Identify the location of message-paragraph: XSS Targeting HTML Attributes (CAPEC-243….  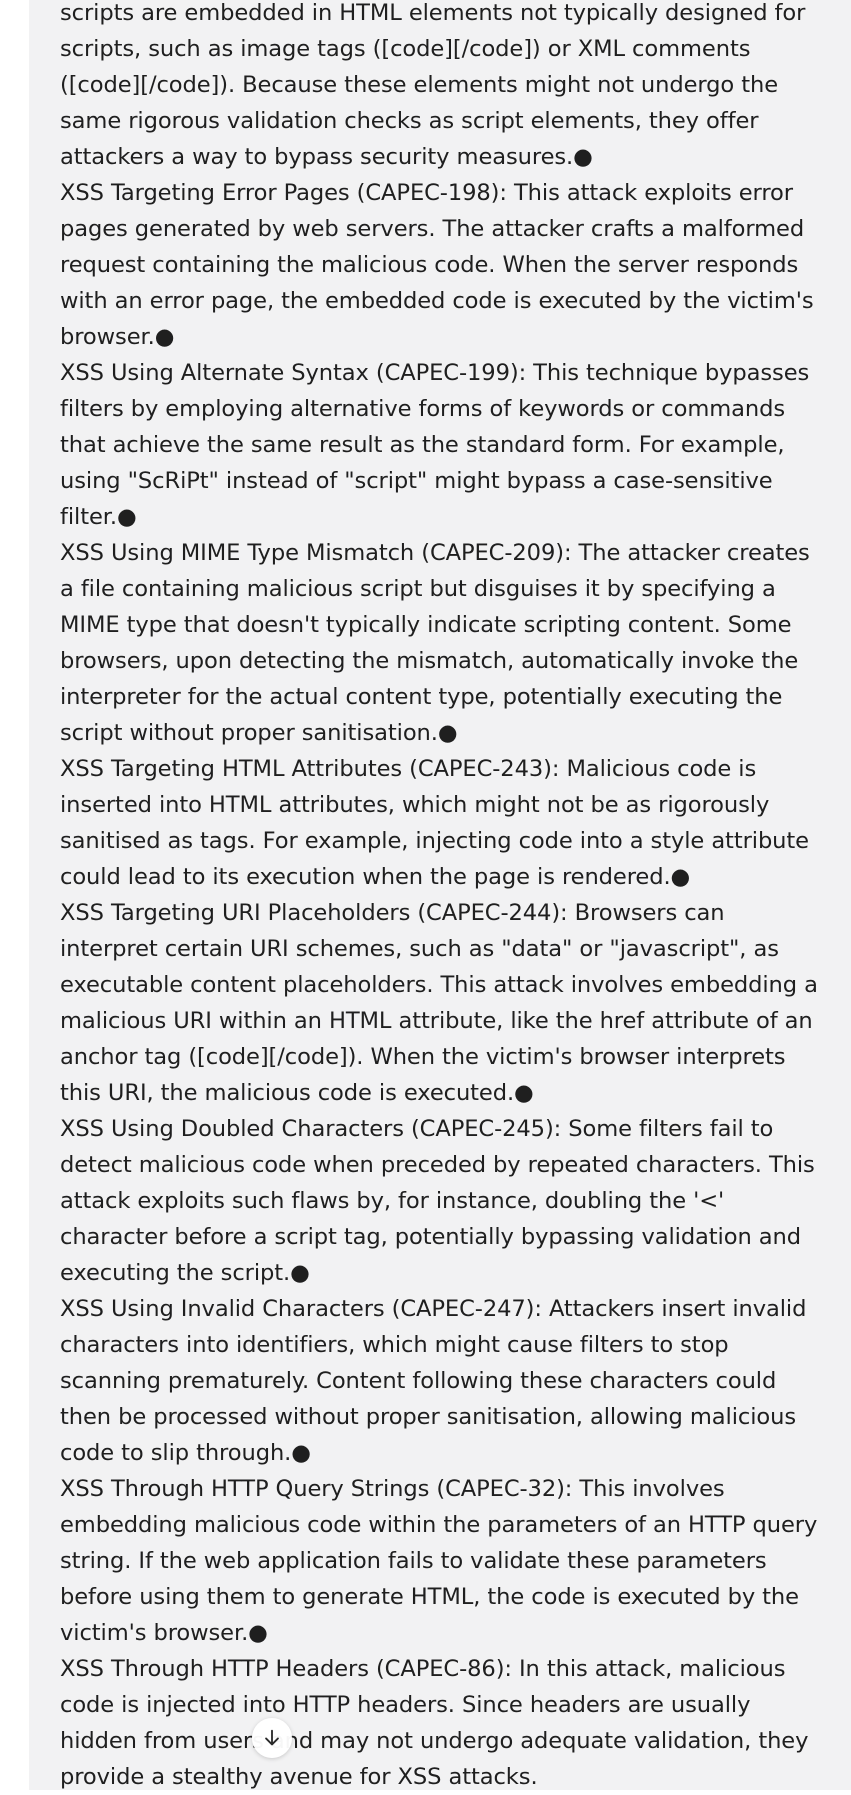
(434, 823).